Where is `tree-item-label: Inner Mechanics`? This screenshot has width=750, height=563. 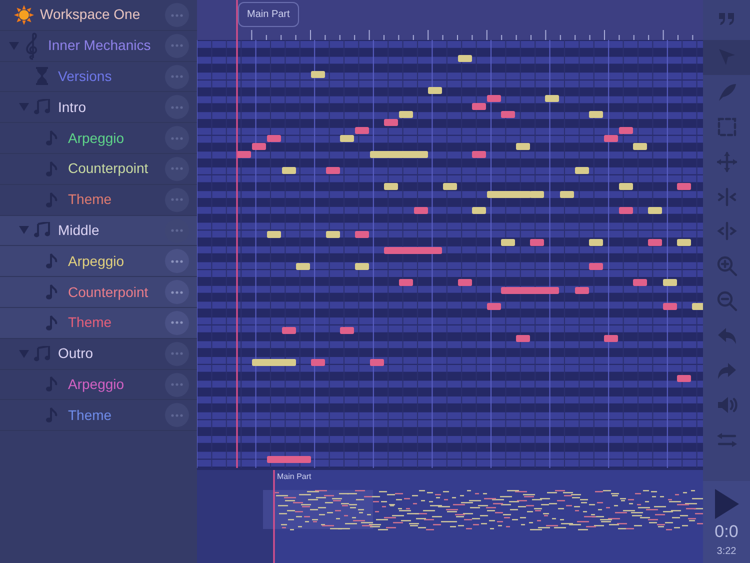 tree-item-label: Inner Mechanics is located at coordinates (99, 45).